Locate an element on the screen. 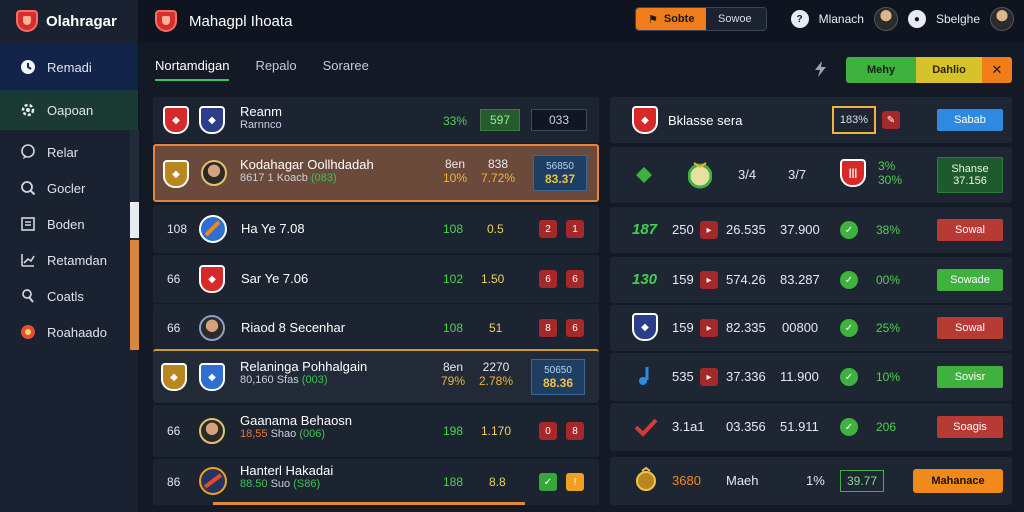 This screenshot has width=1024, height=512. sidebar-scrollbar is located at coordinates (134, 240).